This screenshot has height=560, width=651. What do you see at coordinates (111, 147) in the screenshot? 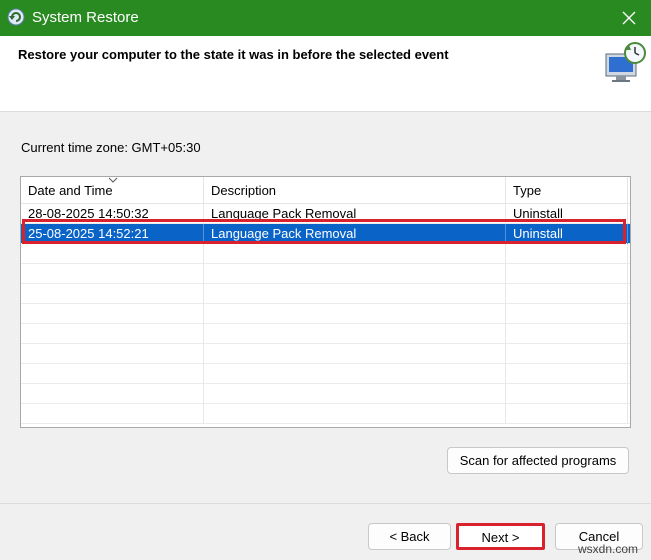
I see `timezone-label: Current time zone: GMT+05:30` at bounding box center [111, 147].